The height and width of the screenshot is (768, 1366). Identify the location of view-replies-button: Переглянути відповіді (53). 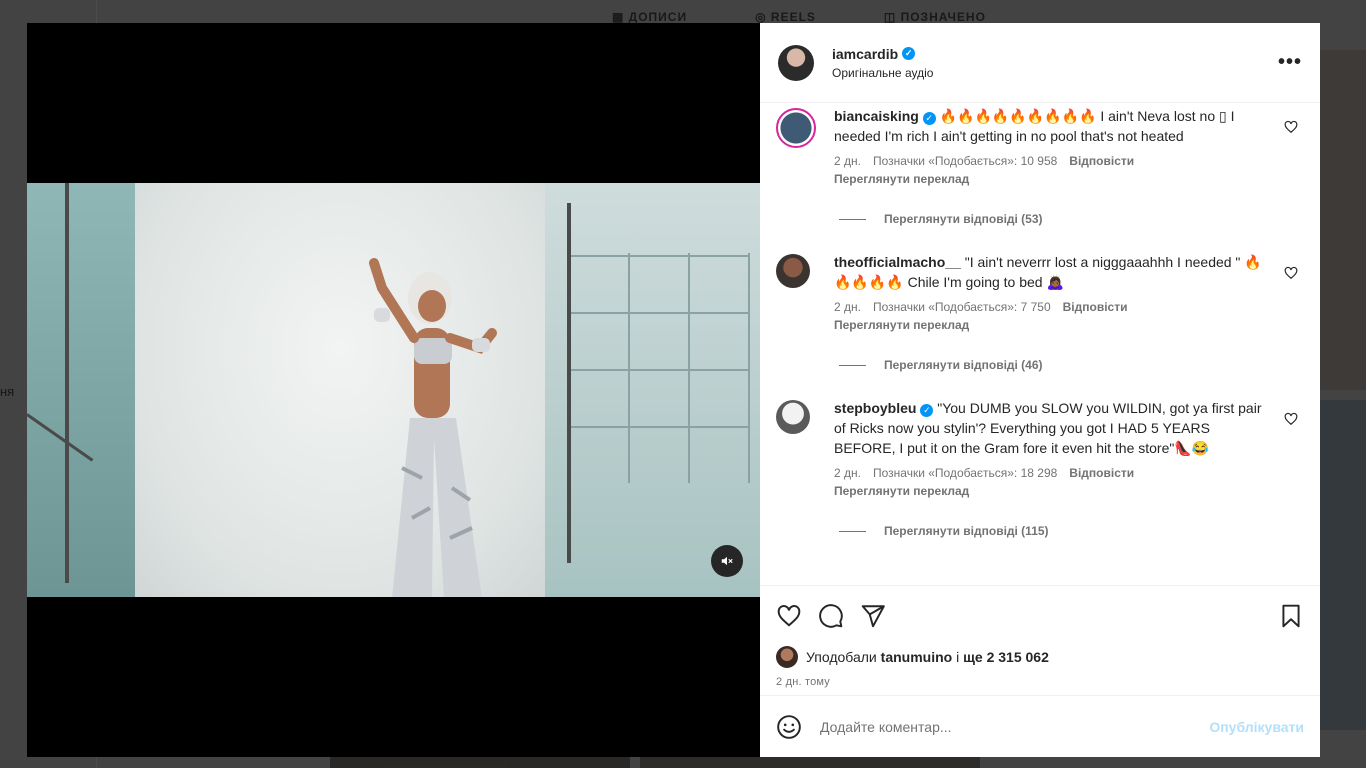
(1071, 219).